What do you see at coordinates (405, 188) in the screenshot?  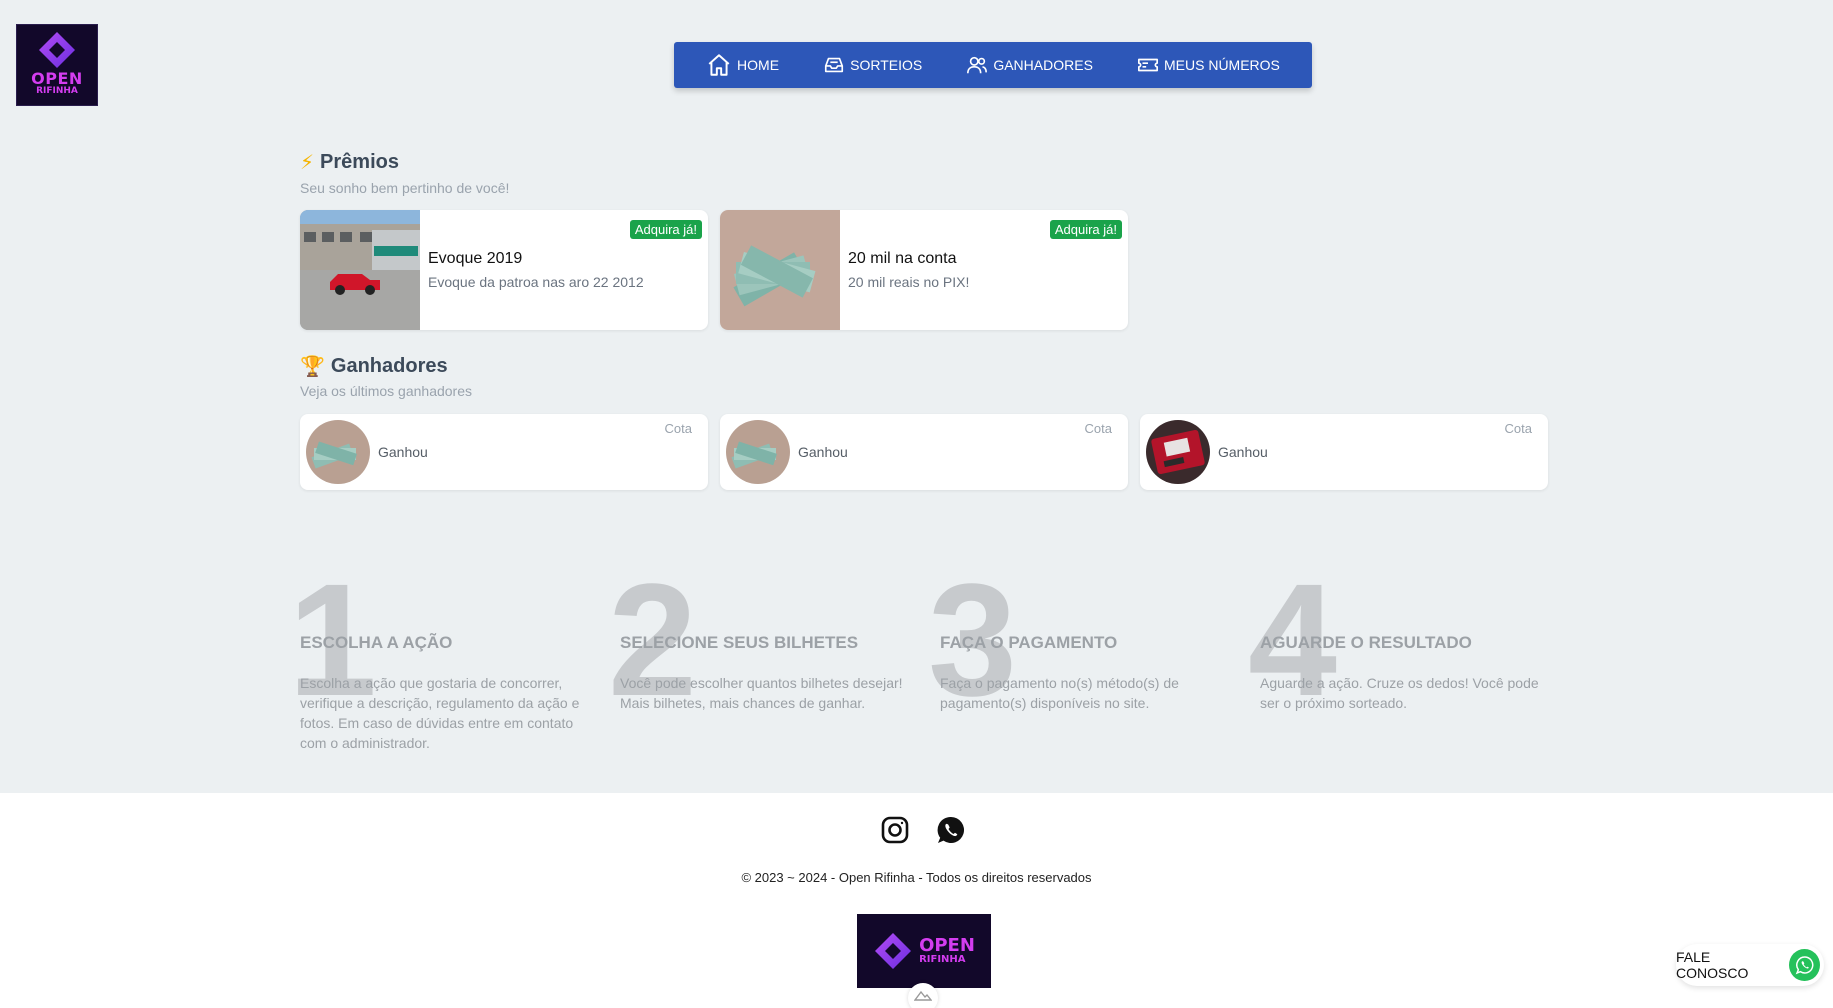 I see `premios-subtitle: Seu sonho bem pertinho de você!` at bounding box center [405, 188].